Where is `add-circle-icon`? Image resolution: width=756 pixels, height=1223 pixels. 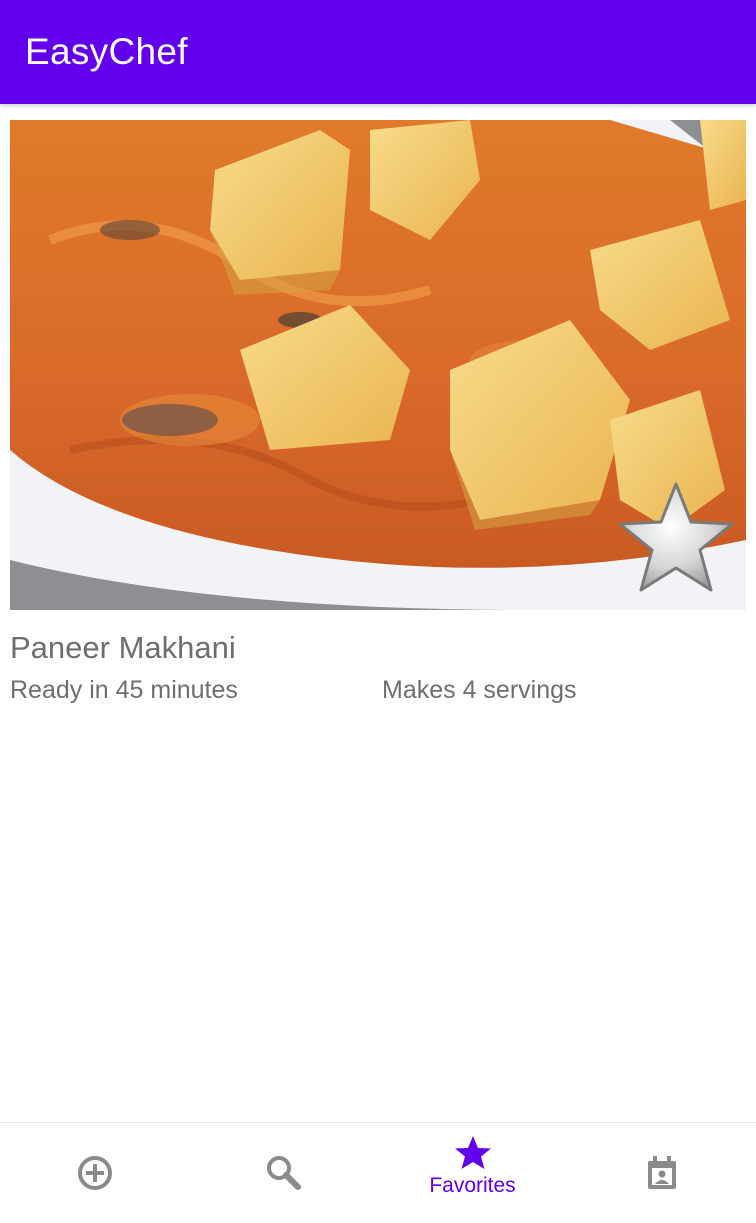
add-circle-icon is located at coordinates (94, 1173).